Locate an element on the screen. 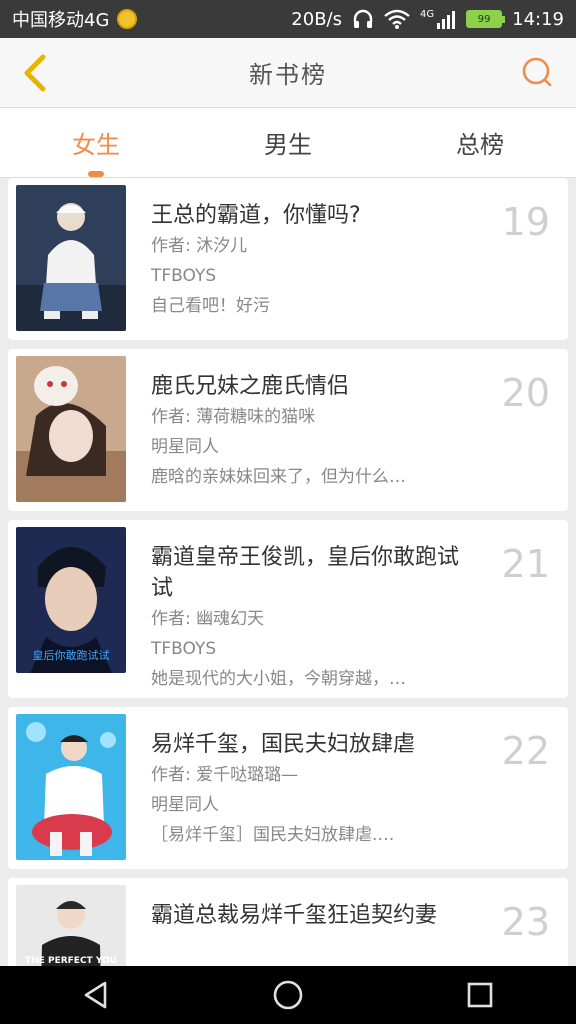 The width and height of the screenshot is (576, 1024). tab-male: 男生 is located at coordinates (288, 142).